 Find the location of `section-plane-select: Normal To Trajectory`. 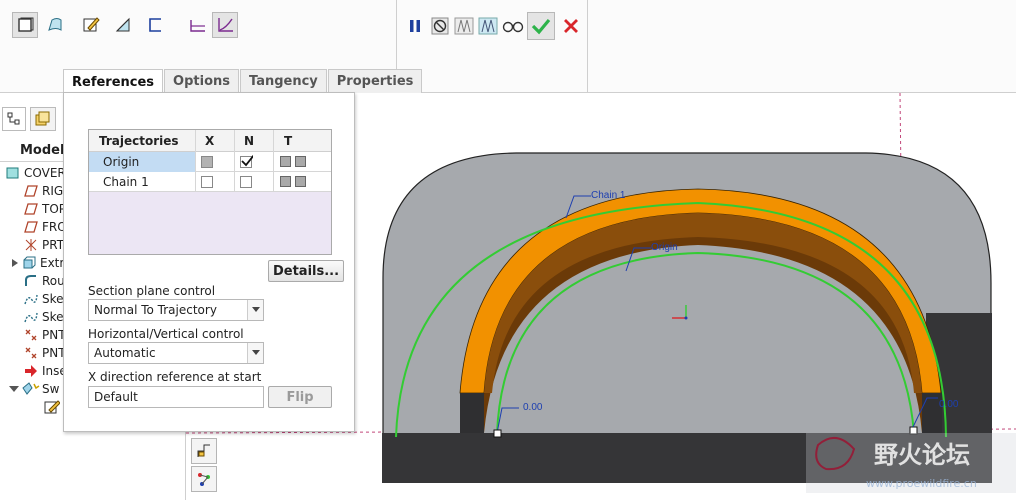

section-plane-select: Normal To Trajectory is located at coordinates (176, 310).